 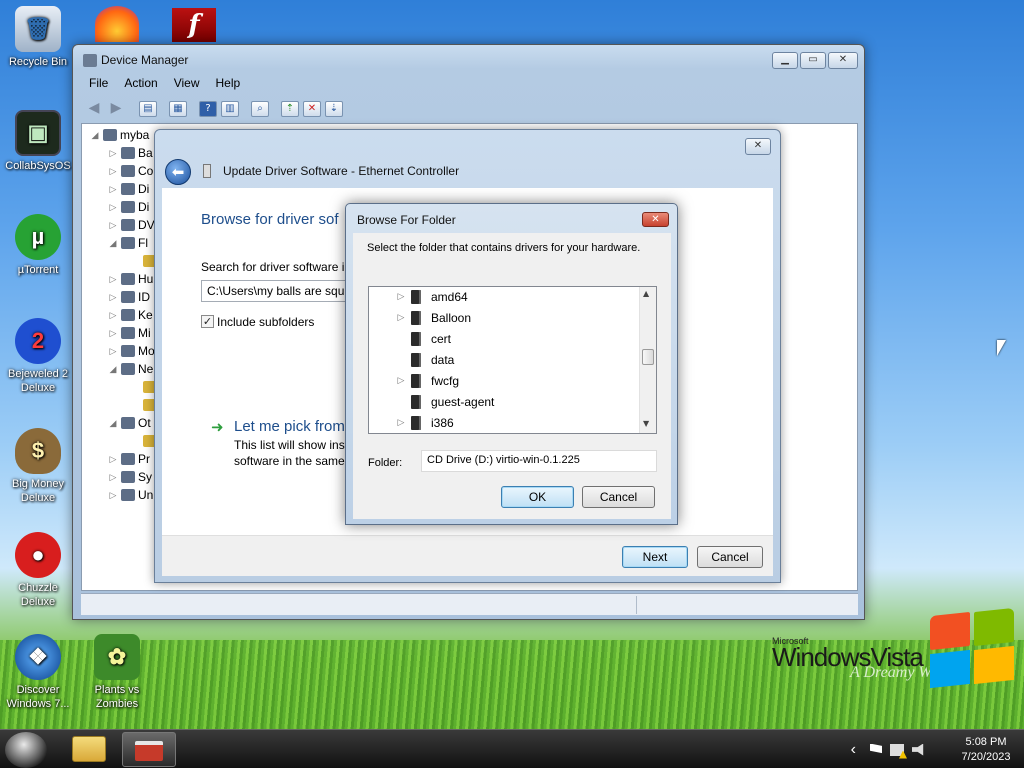 What do you see at coordinates (853, 750) in the screenshot?
I see `show-hidden-icons-chevron: ‹` at bounding box center [853, 750].